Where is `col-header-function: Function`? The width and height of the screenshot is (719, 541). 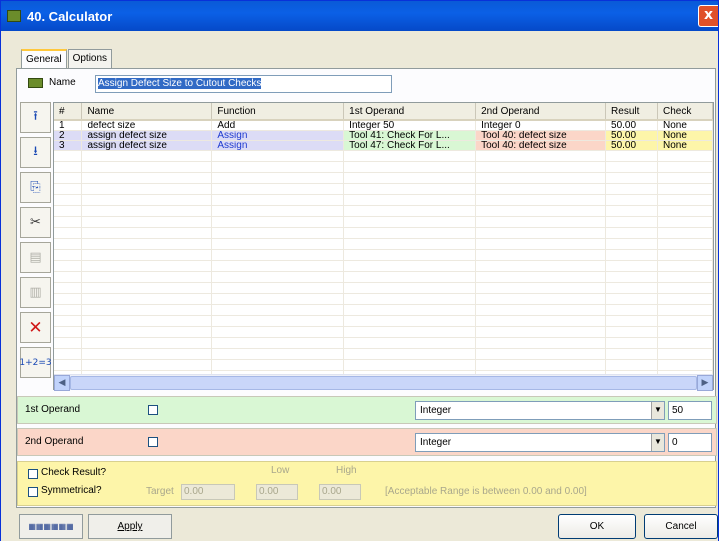 col-header-function: Function is located at coordinates (278, 112).